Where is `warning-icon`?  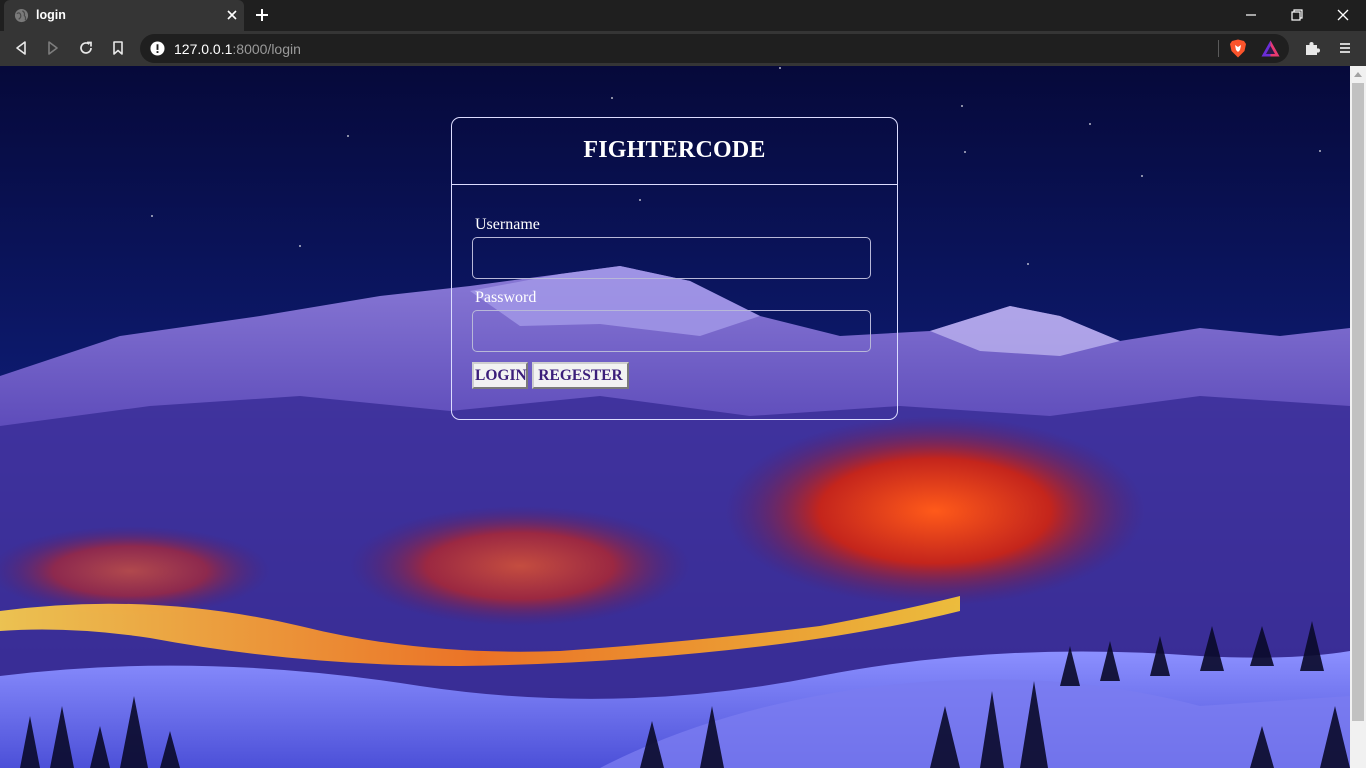
warning-icon is located at coordinates (157, 48).